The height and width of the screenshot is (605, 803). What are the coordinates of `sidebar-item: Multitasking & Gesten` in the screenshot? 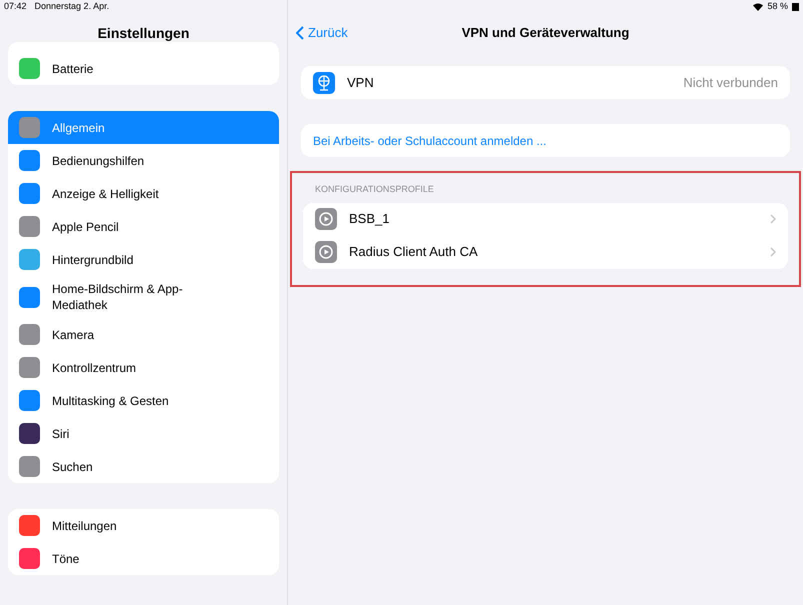 It's located at (143, 400).